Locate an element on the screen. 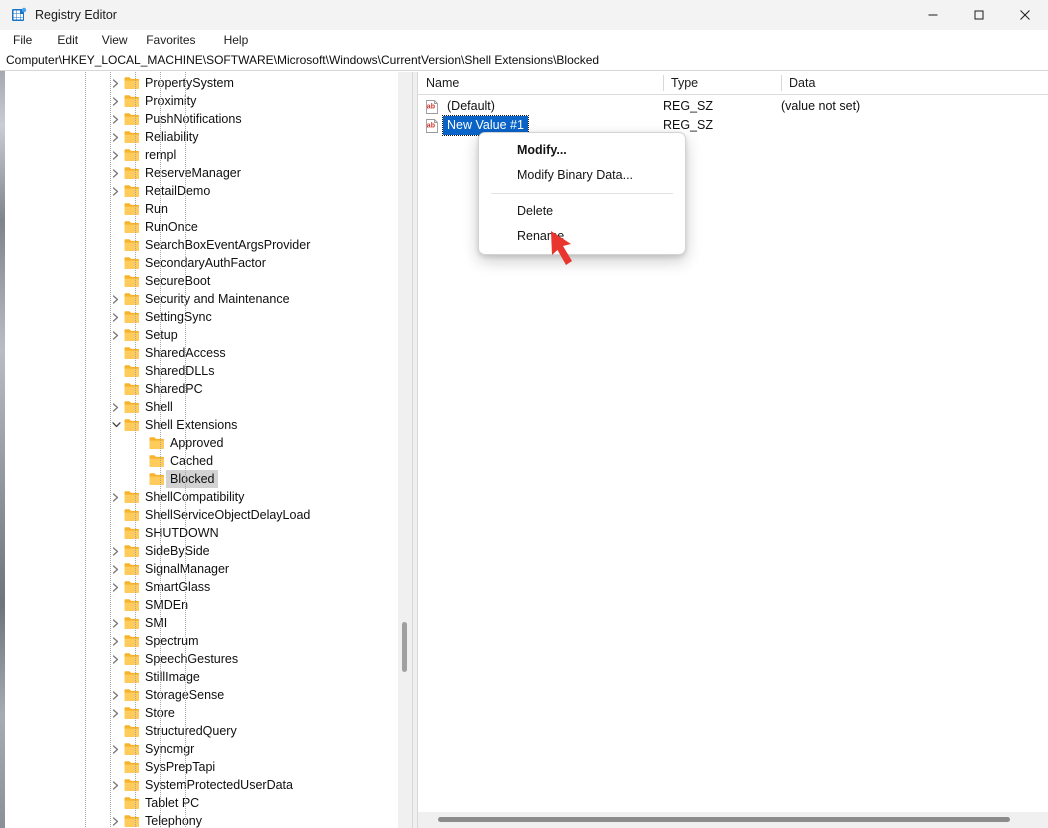 This screenshot has height=828, width=1048. tree-item-smi: SMI is located at coordinates (208, 623).